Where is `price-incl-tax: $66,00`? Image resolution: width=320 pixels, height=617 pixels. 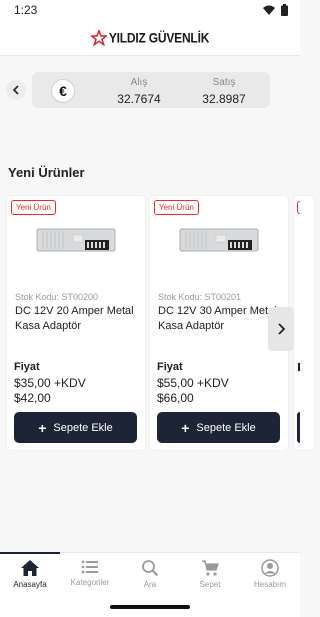
price-incl-tax: $66,00 is located at coordinates (175, 398).